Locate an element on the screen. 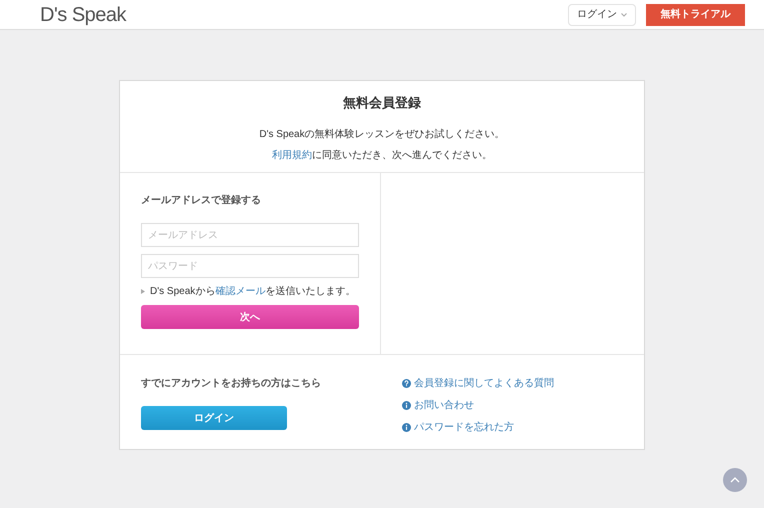 The width and height of the screenshot is (764, 508). password-field: パスワード is located at coordinates (250, 266).